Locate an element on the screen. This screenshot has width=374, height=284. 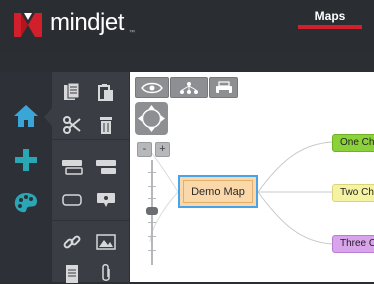
image-icon is located at coordinates (106, 242).